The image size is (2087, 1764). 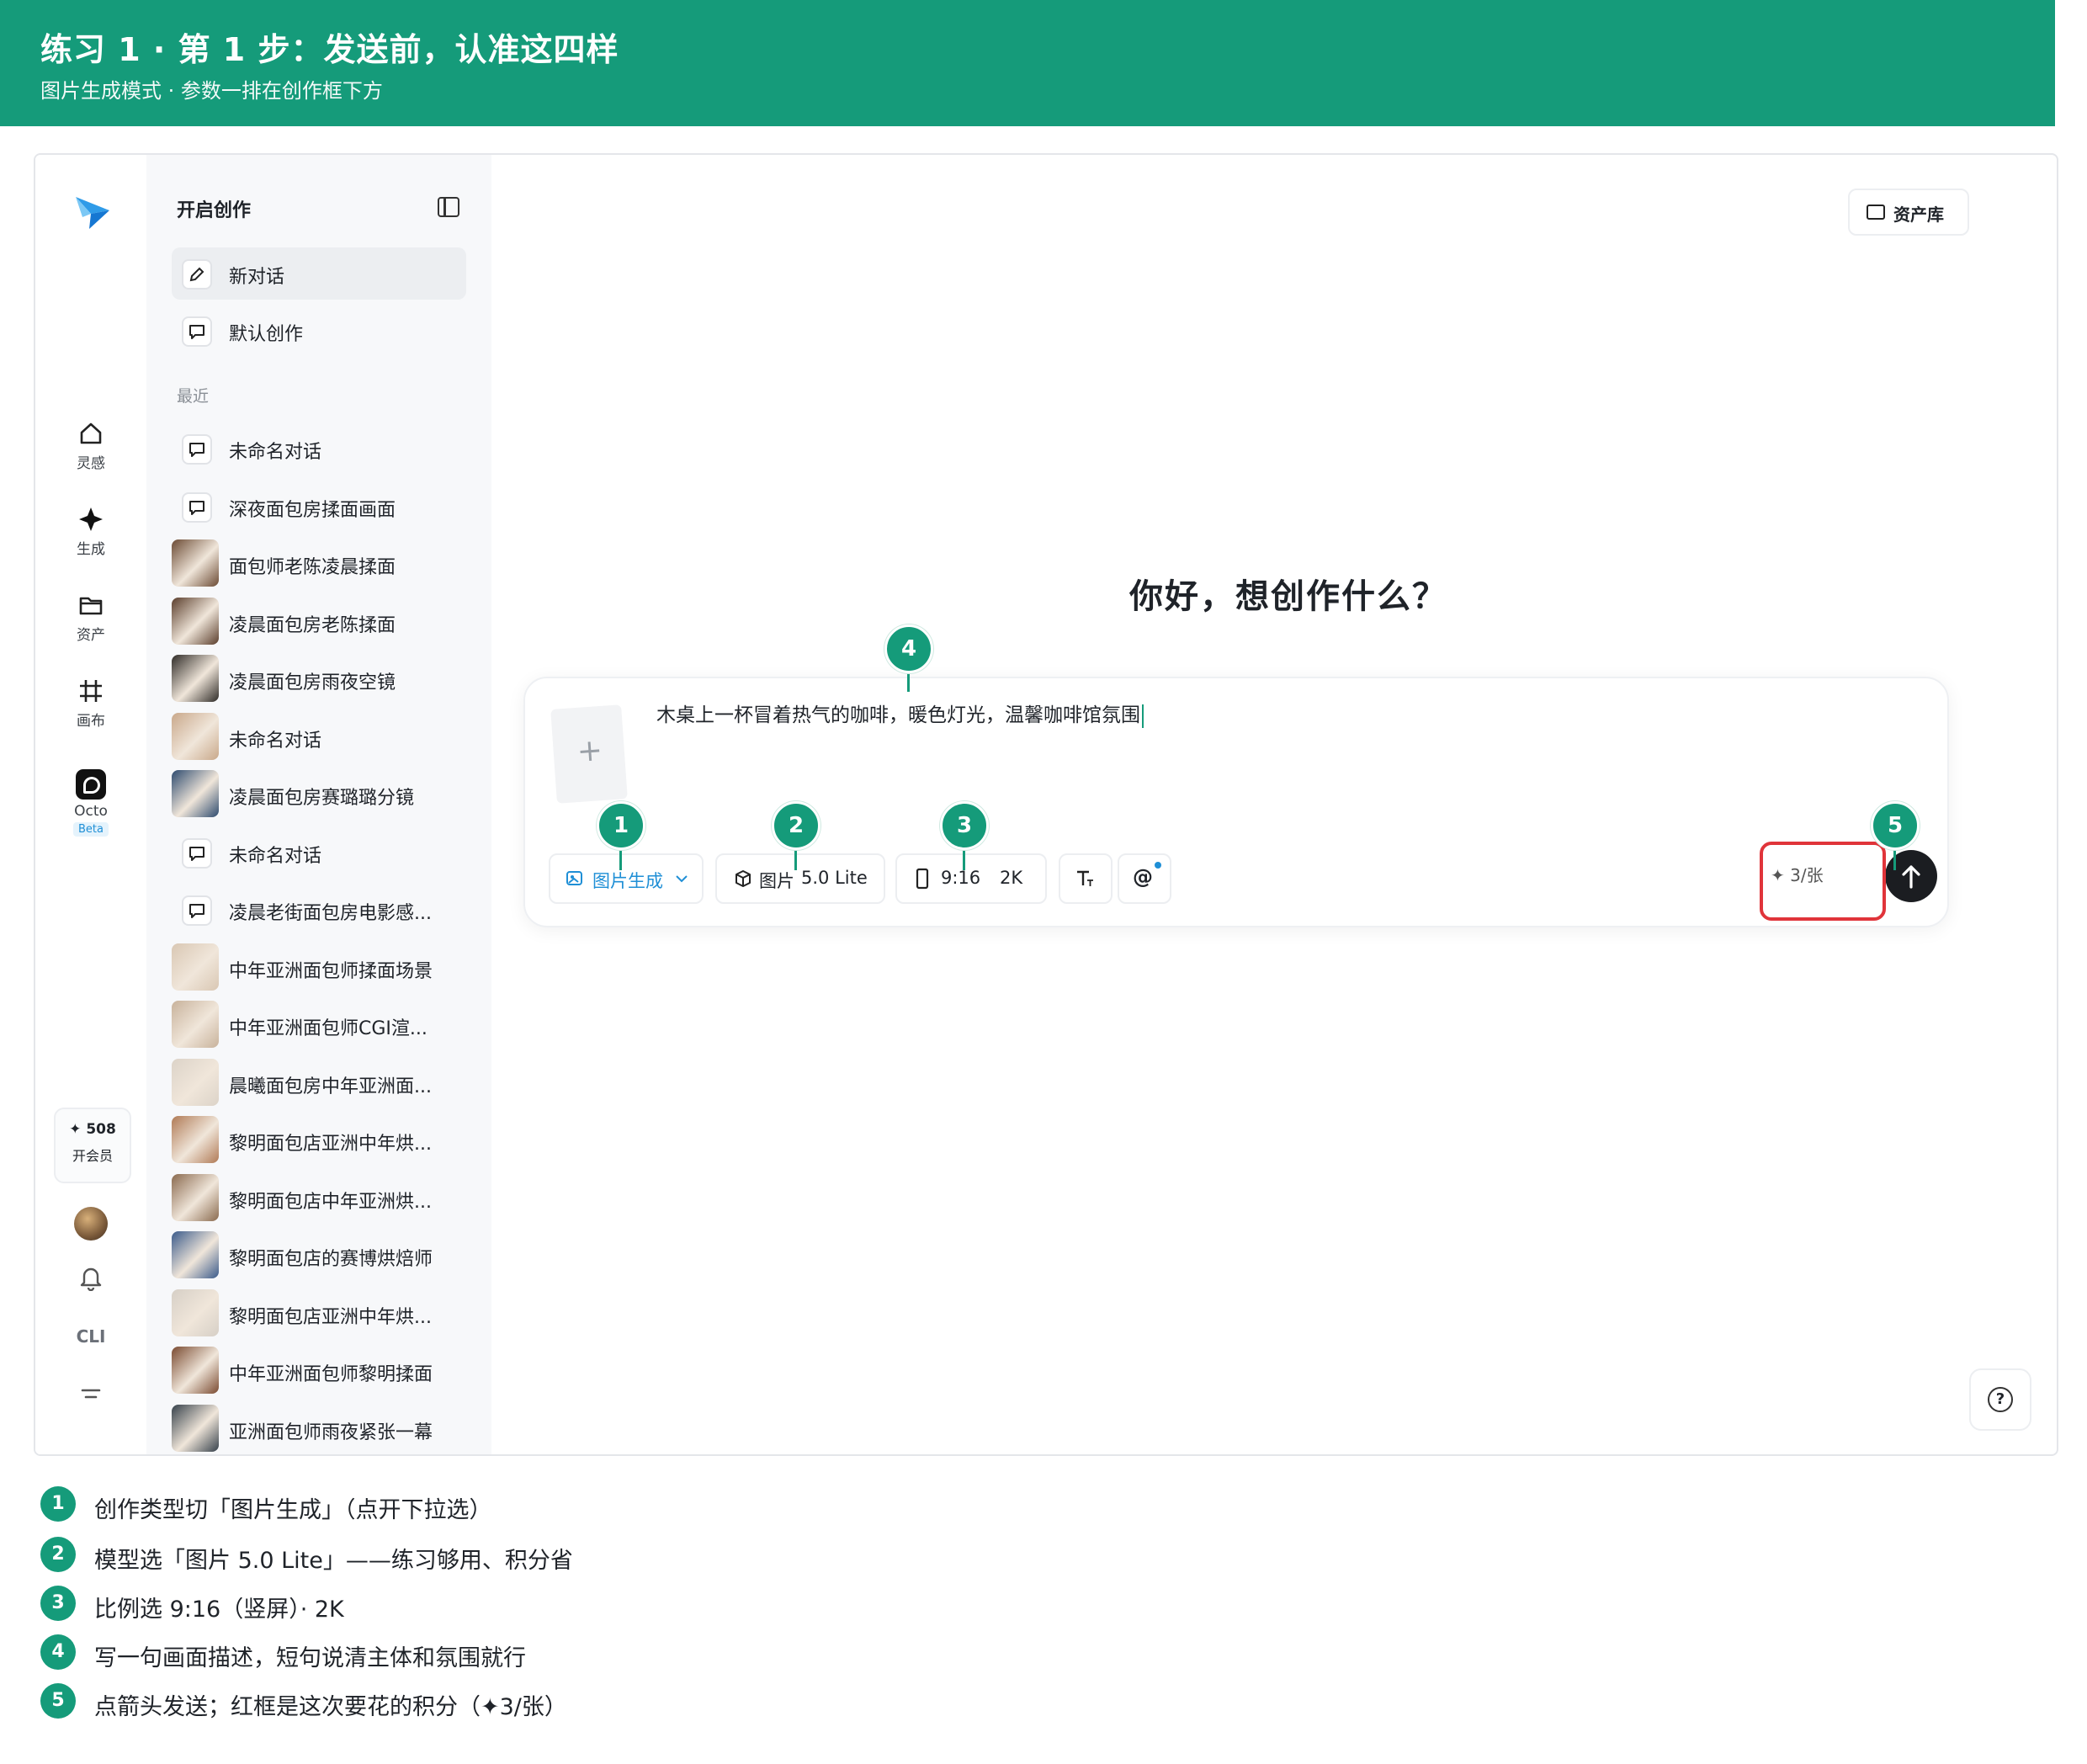 I want to click on model-name: 图片, so click(x=776, y=881).